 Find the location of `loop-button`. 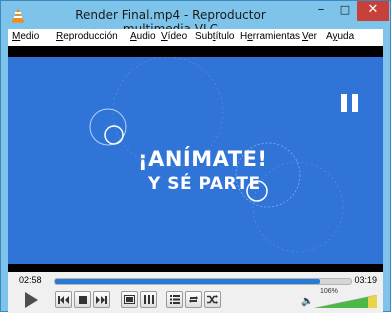

loop-button is located at coordinates (193, 299).